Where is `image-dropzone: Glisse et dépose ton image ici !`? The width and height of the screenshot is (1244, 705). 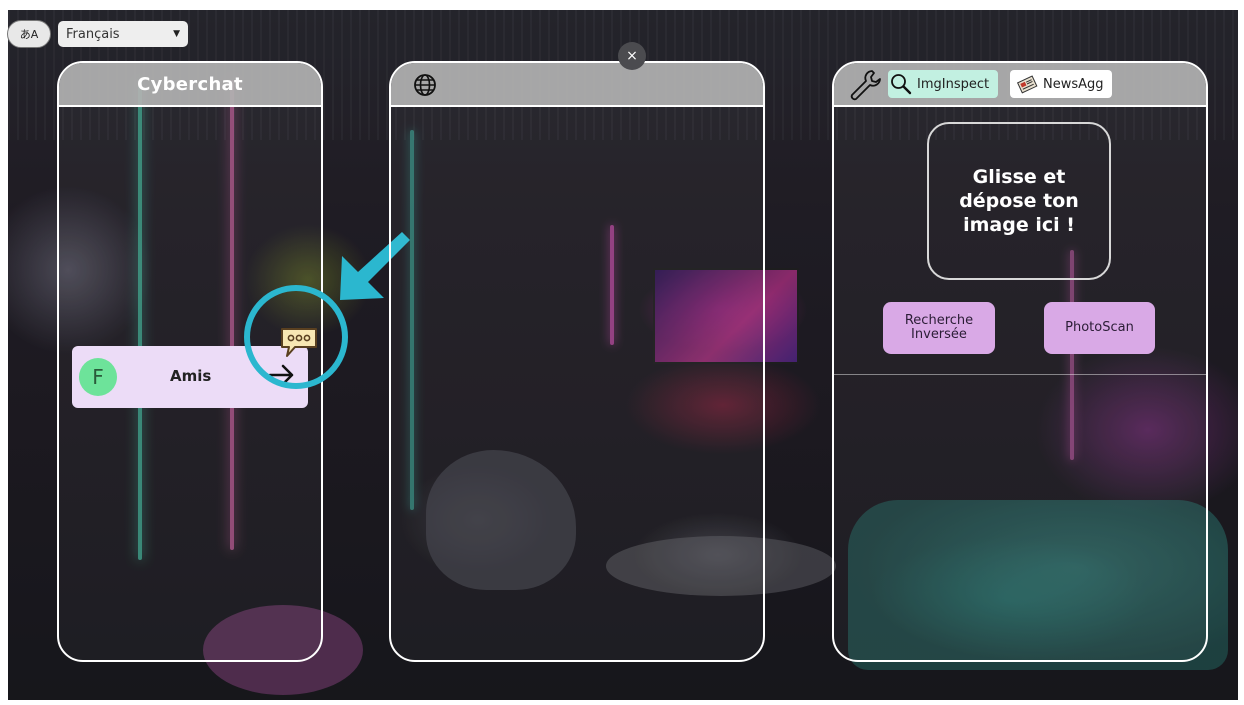 image-dropzone: Glisse et dépose ton image ici ! is located at coordinates (1019, 201).